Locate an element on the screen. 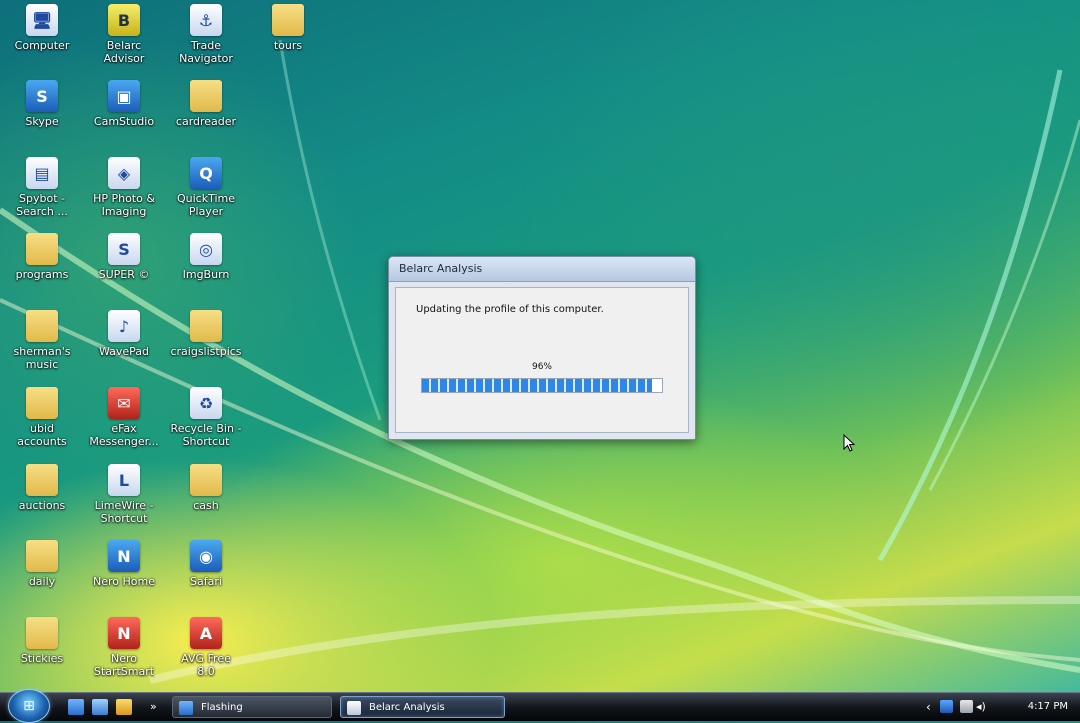  desktop-icon-label: Safari is located at coordinates (206, 581).